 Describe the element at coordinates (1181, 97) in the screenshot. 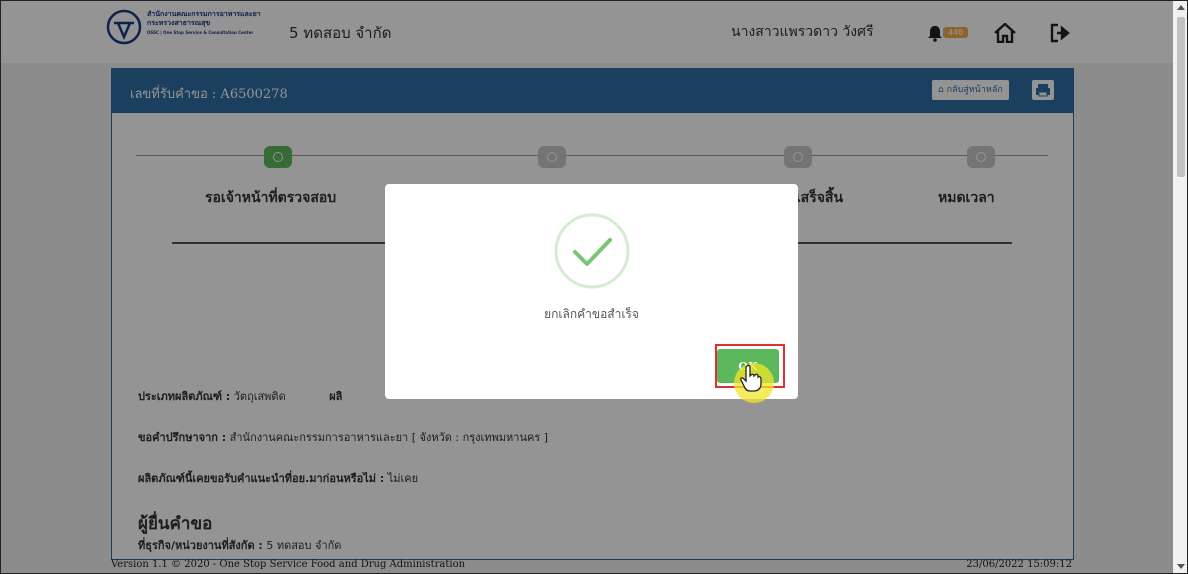

I see `scroll-thumb` at that location.